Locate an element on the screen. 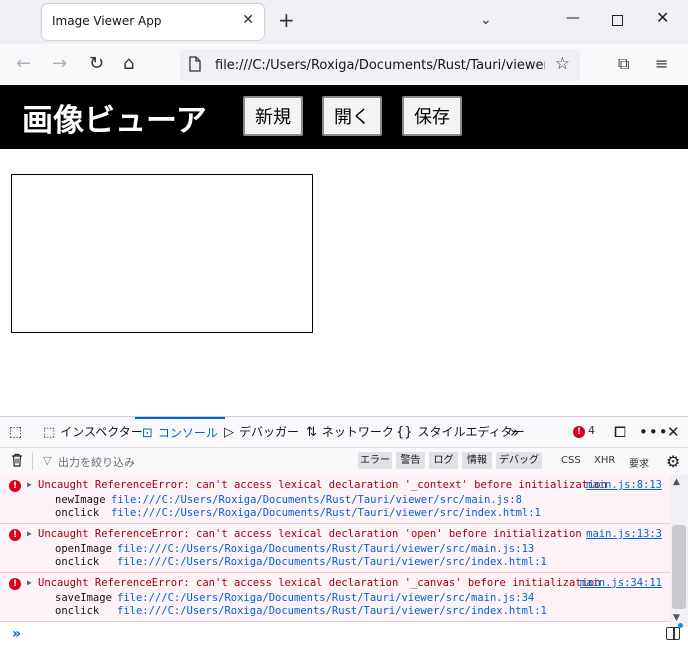 The width and height of the screenshot is (688, 669). tab-inspector: ⬚ インスペクター is located at coordinates (93, 432).